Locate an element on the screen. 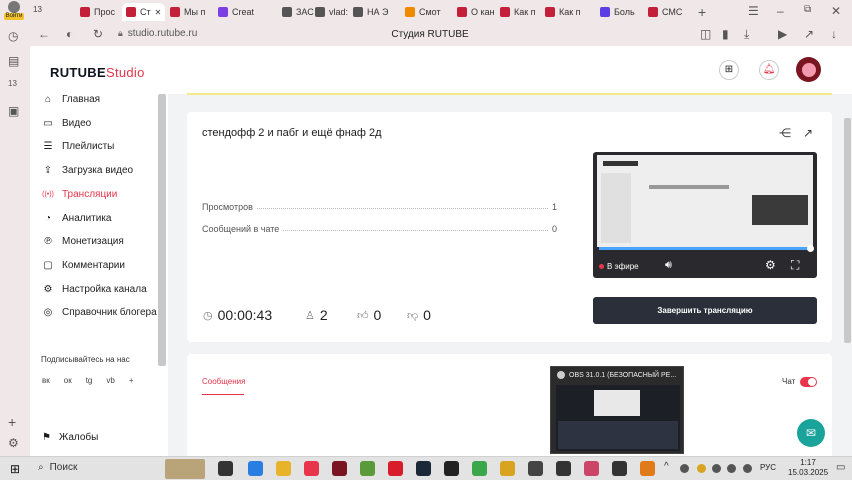  bookmark-icon: ▮ is located at coordinates (725, 34).